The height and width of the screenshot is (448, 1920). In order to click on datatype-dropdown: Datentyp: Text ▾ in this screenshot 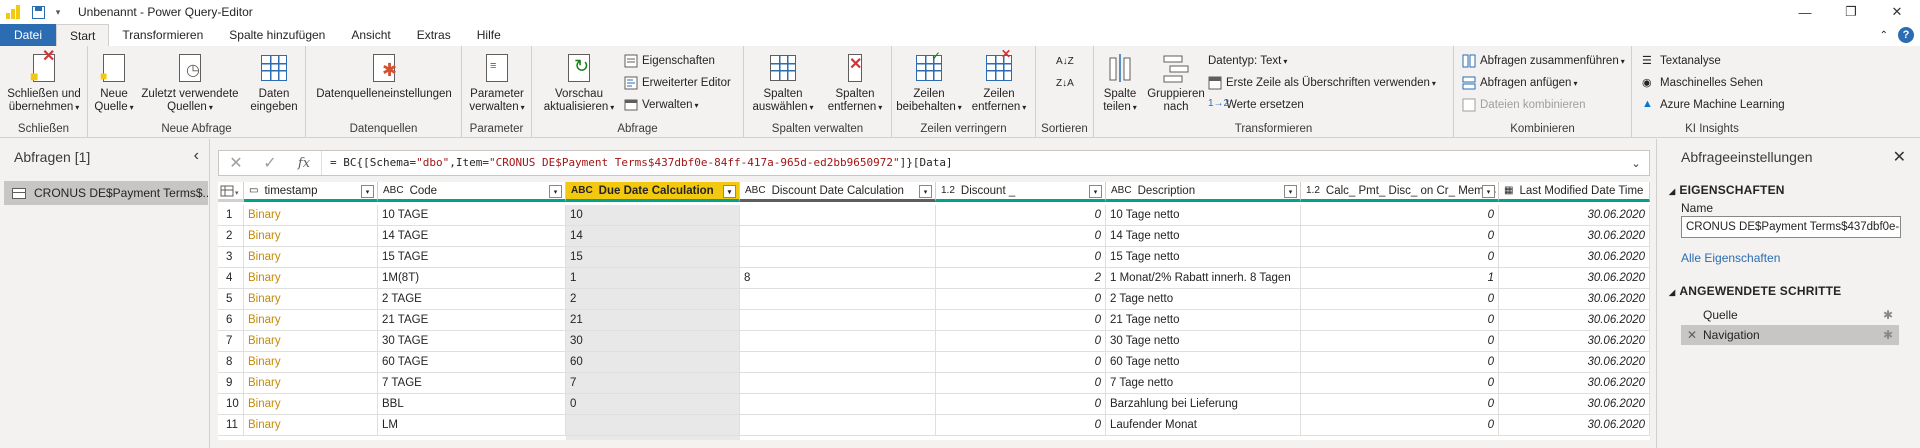, I will do `click(1247, 61)`.